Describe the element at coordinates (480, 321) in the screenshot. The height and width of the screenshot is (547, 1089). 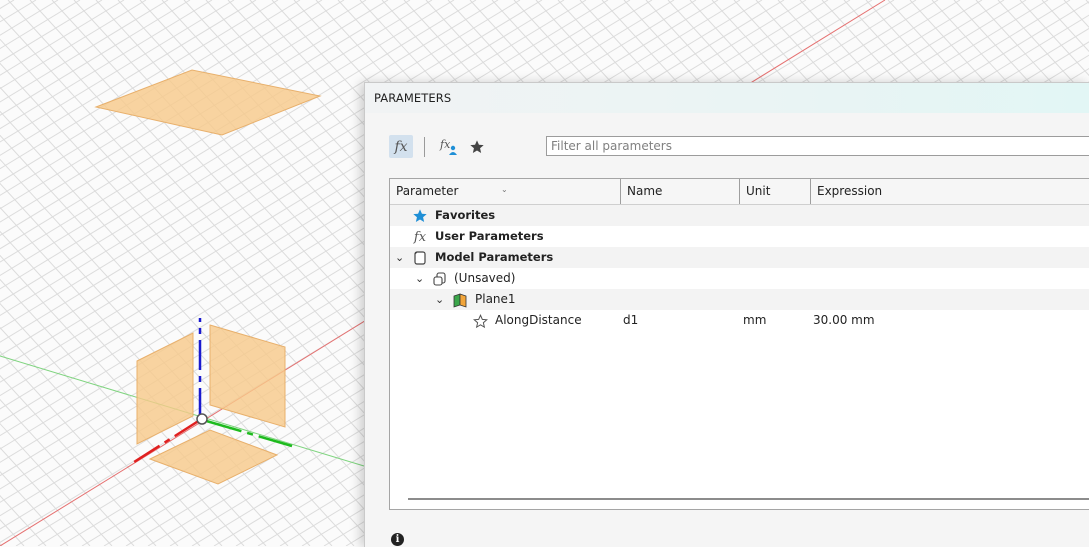
I see `star-outline-icon` at that location.